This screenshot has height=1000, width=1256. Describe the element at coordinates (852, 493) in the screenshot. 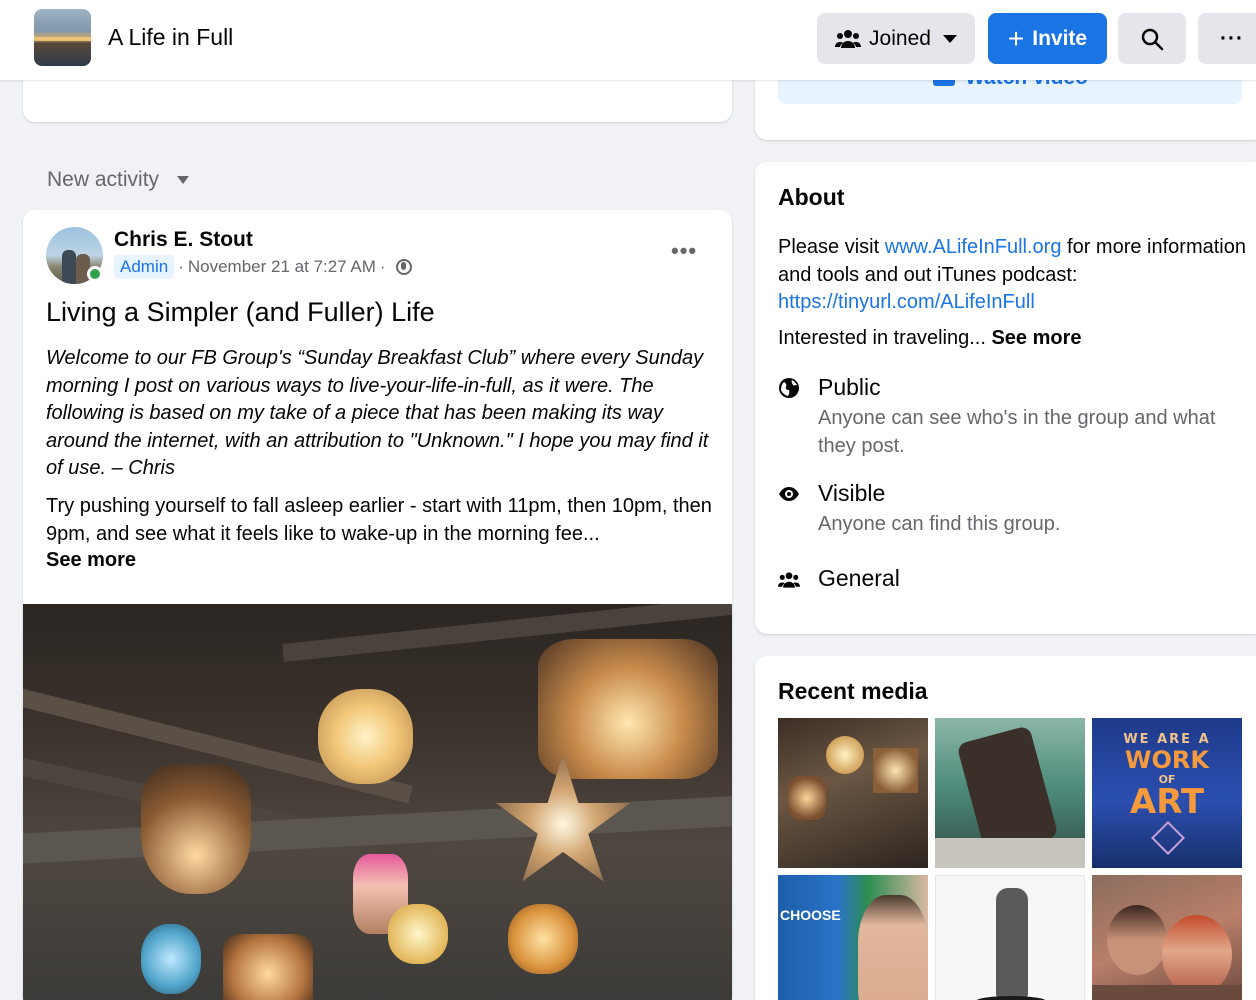

I see `visibility-title: Visible` at that location.